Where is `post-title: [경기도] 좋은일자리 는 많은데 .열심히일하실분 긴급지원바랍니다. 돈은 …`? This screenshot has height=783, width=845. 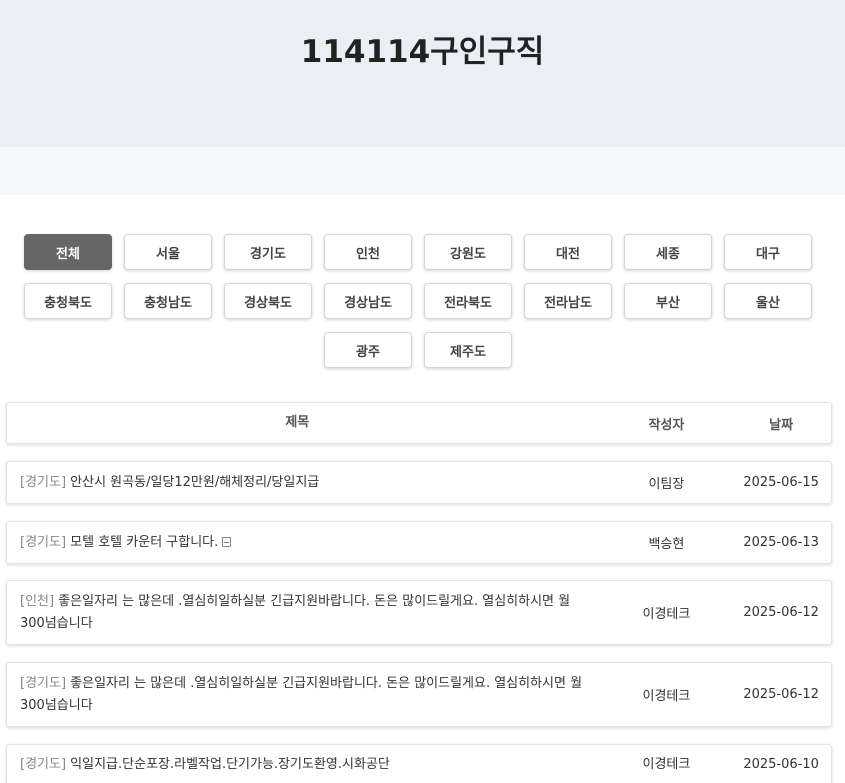 post-title: [경기도] 좋은일자리 는 많은데 .열심히일하실분 긴급지원바랍니다. 돈은 … is located at coordinates (304, 695).